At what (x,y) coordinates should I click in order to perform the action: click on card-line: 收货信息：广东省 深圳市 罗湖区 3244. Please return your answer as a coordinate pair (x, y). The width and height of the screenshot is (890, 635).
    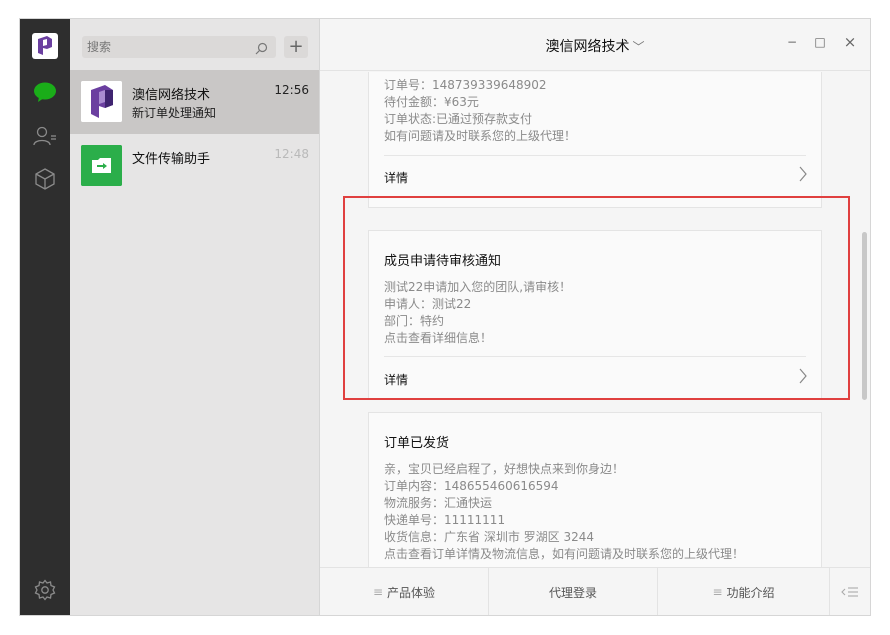
    Looking at the image, I should click on (489, 537).